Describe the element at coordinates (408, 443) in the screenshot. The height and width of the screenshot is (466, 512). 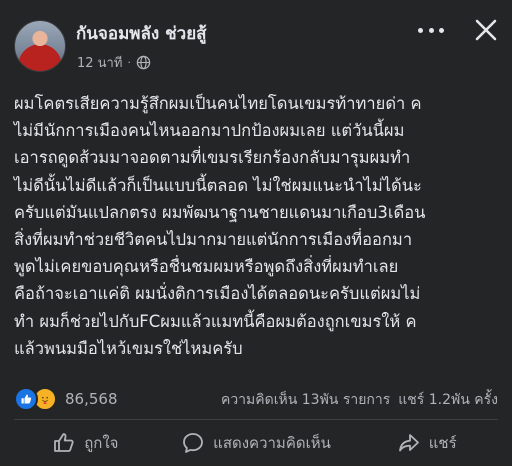
I see `share-icon` at that location.